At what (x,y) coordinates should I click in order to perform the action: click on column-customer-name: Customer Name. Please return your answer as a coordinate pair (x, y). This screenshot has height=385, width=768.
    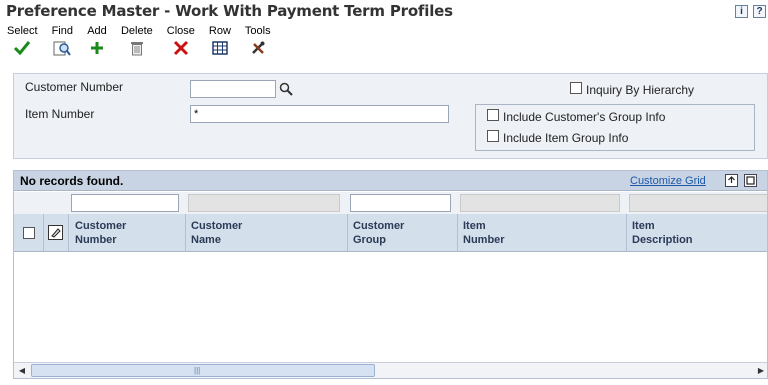
    Looking at the image, I should click on (216, 233).